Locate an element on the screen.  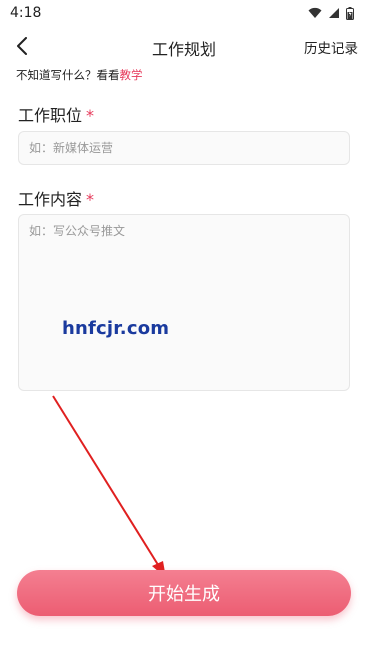
job-label: 工作职位 * is located at coordinates (56, 114).